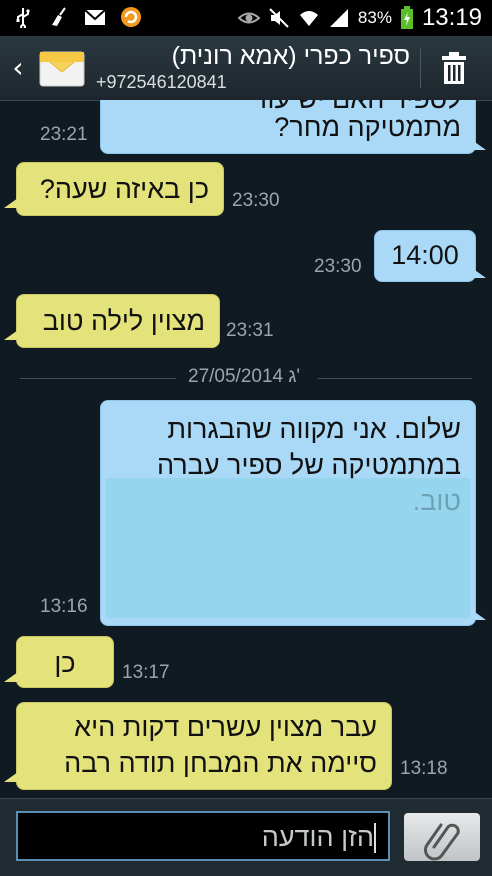 The height and width of the screenshot is (876, 492). I want to click on gmail-icon, so click(95, 17).